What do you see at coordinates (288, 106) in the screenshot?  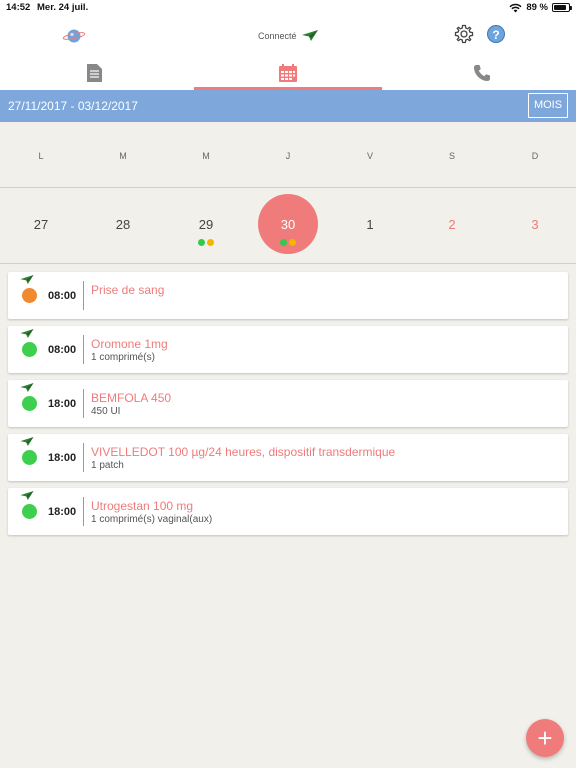 I see `week-range-bar: 27/11/2017 - 03/12/2017 MOIS` at bounding box center [288, 106].